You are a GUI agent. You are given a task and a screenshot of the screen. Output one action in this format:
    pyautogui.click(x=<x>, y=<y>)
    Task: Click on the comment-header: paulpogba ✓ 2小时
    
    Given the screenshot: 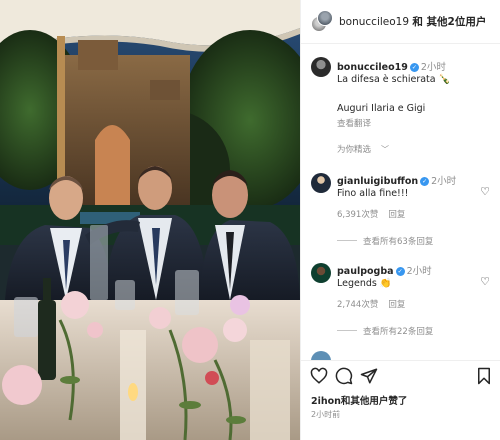 What is the action you would take?
    pyautogui.click(x=384, y=270)
    